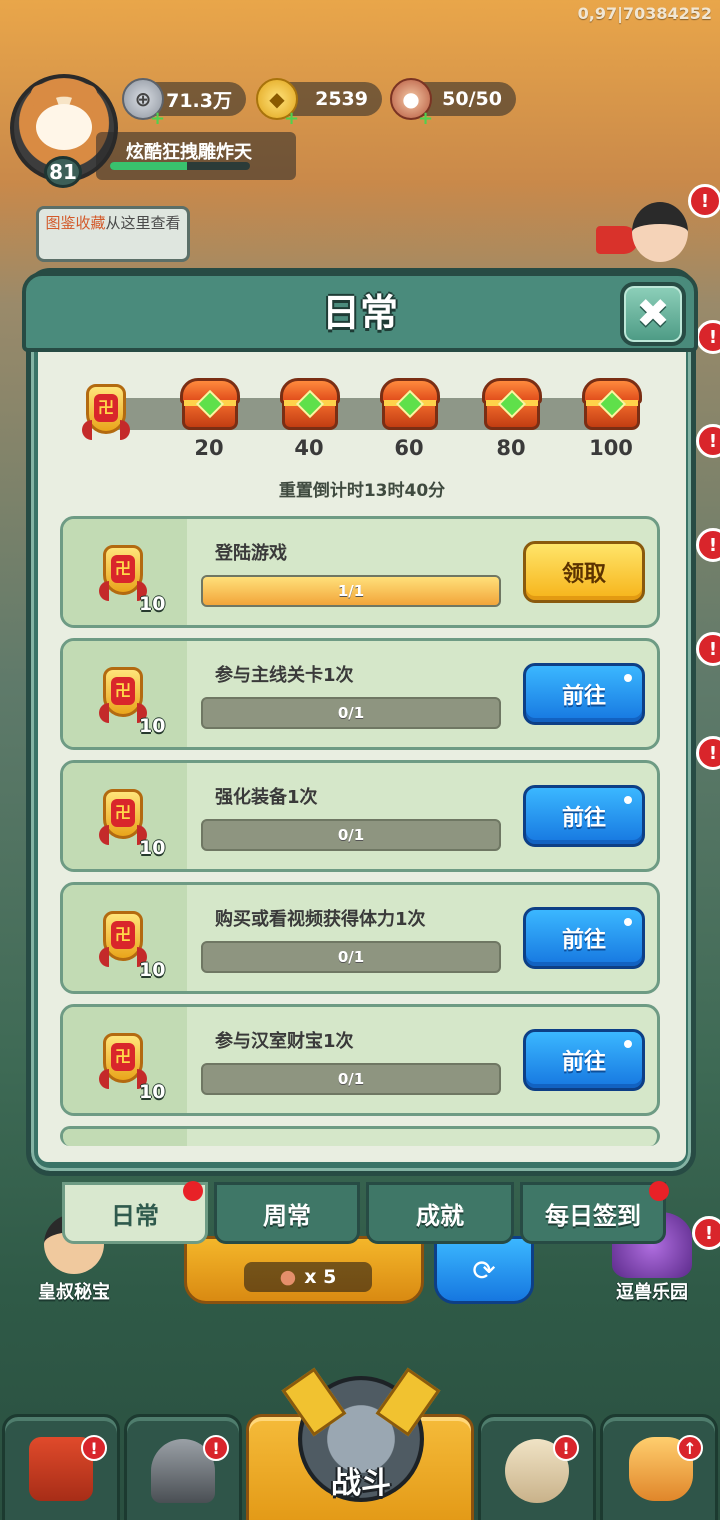 This screenshot has width=720, height=1520. I want to click on tip-text: 从这里查看, so click(143, 223).